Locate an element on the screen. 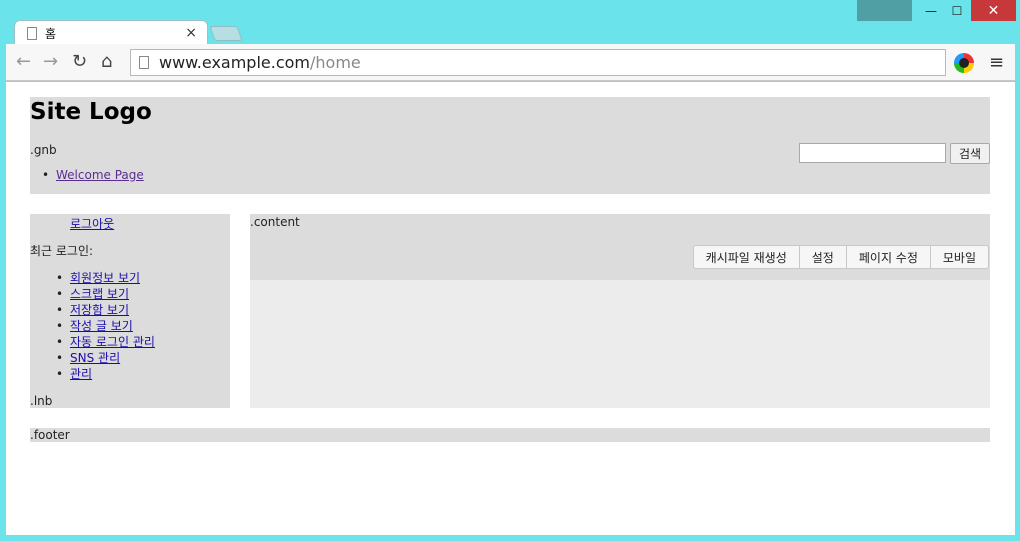 This screenshot has width=1020, height=541. footer-label: .footer is located at coordinates (50, 435).